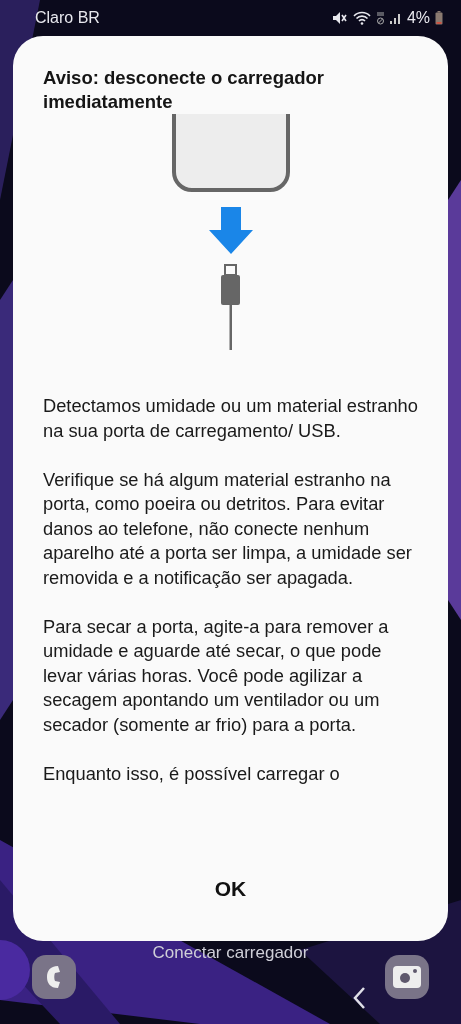 Image resolution: width=461 pixels, height=1024 pixels. Describe the element at coordinates (230, 418) in the screenshot. I see `message-paragraph: Detectamos umidade ou um material estranho na sua porta de carregamento/ USB.` at that location.